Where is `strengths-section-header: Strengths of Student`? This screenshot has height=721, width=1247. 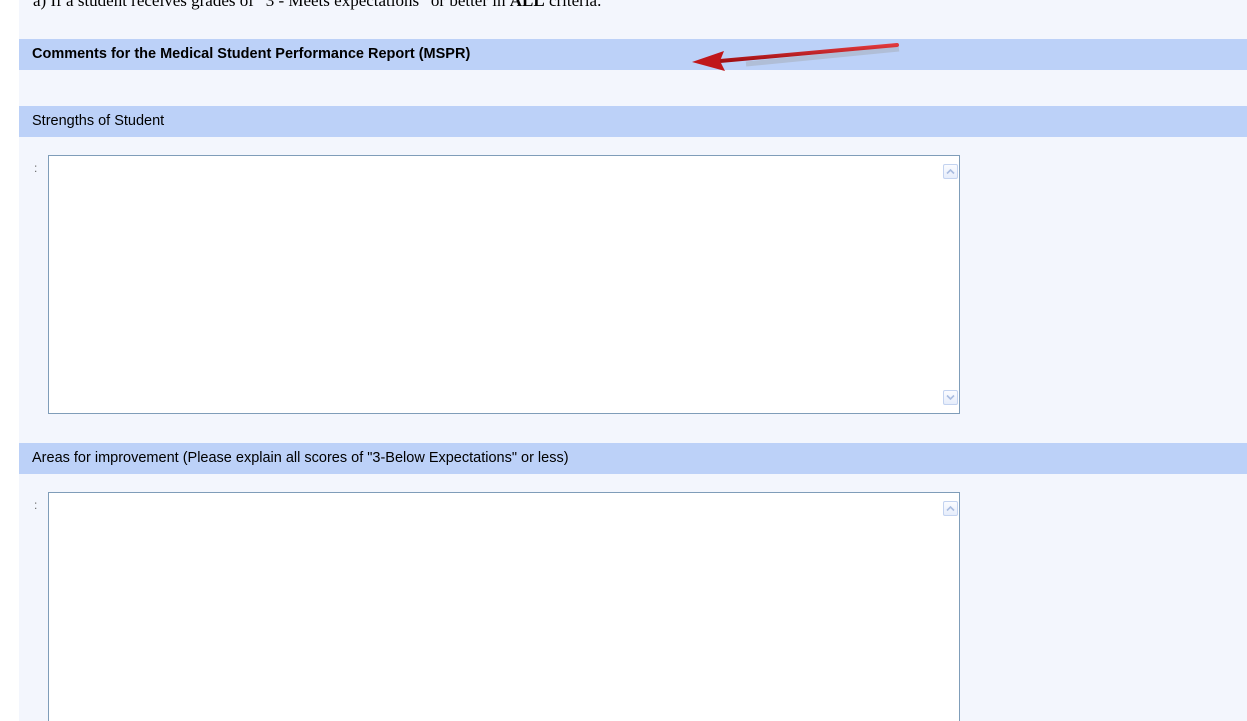 strengths-section-header: Strengths of Student is located at coordinates (633, 121).